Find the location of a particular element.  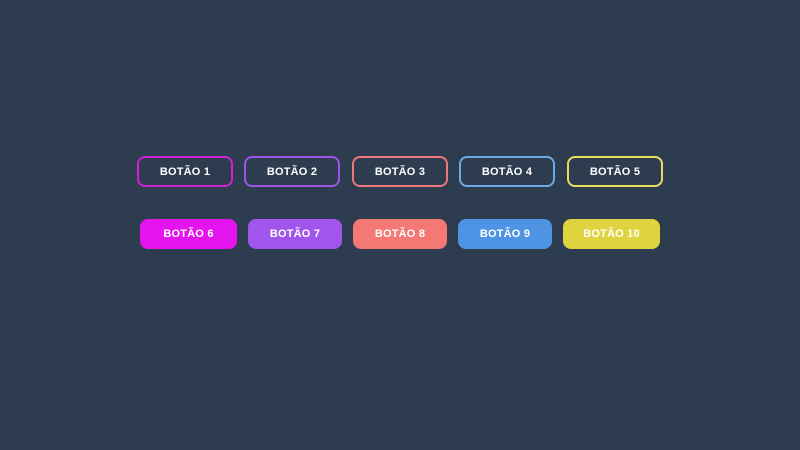

outline-button-3: BOTÃO 3 is located at coordinates (400, 171).